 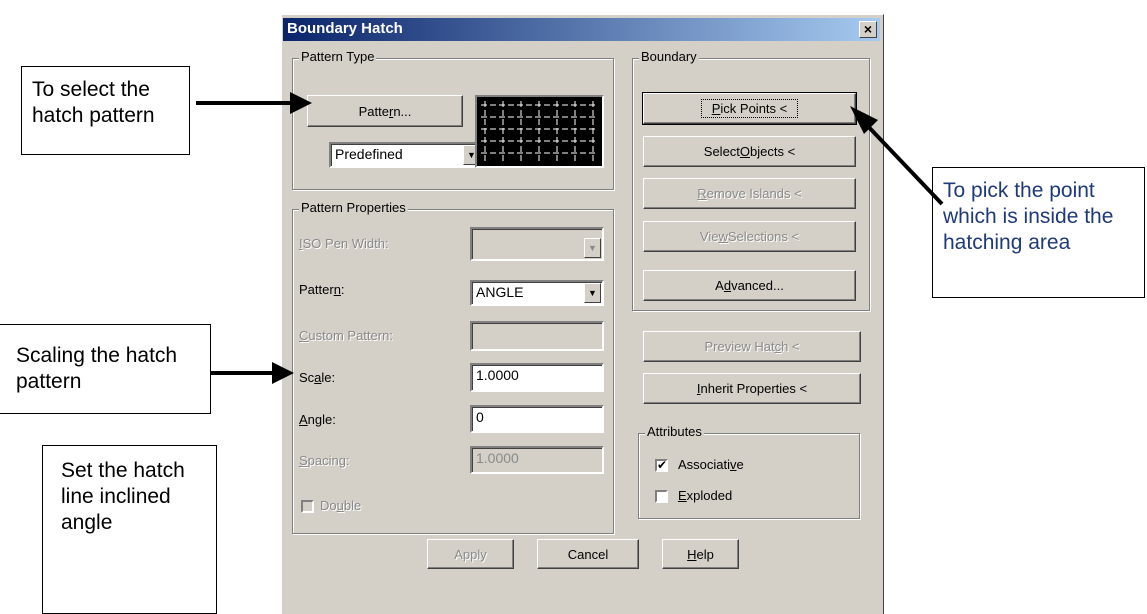 What do you see at coordinates (322, 289) in the screenshot?
I see `pattern-label: Pattern:` at bounding box center [322, 289].